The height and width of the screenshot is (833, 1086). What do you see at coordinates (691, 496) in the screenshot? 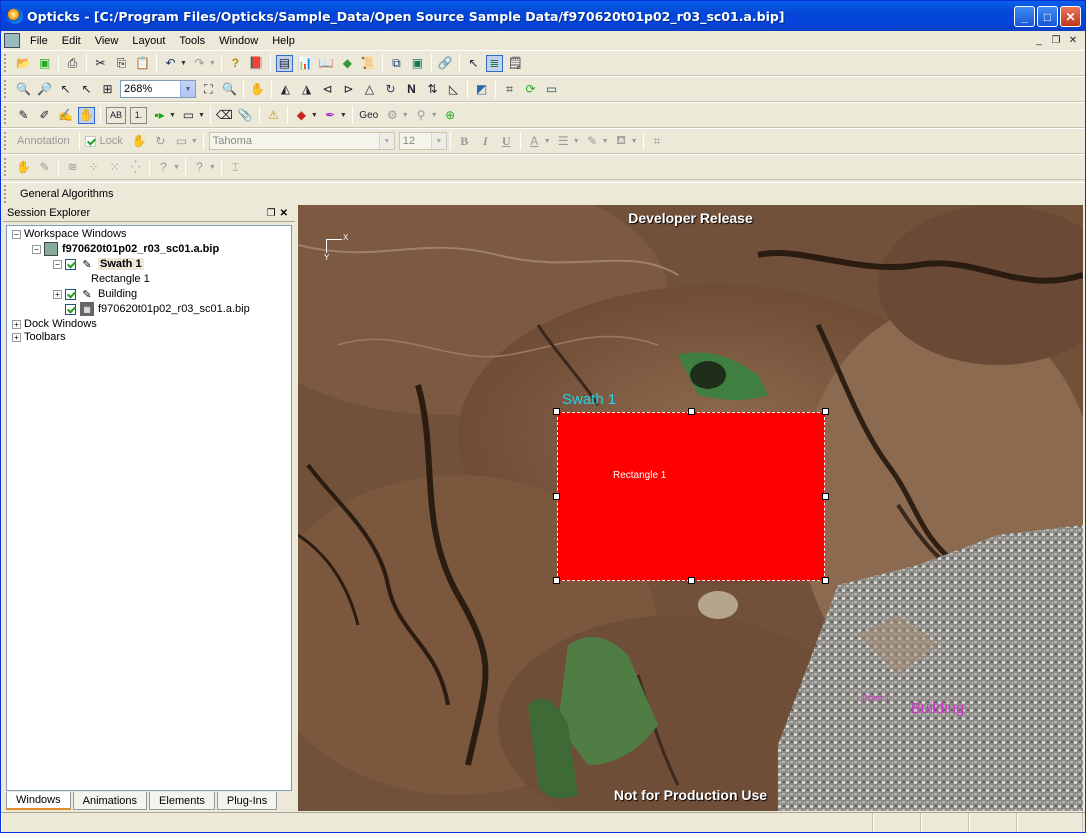
I see `rectangle-annotation: Rectangle 1` at bounding box center [691, 496].